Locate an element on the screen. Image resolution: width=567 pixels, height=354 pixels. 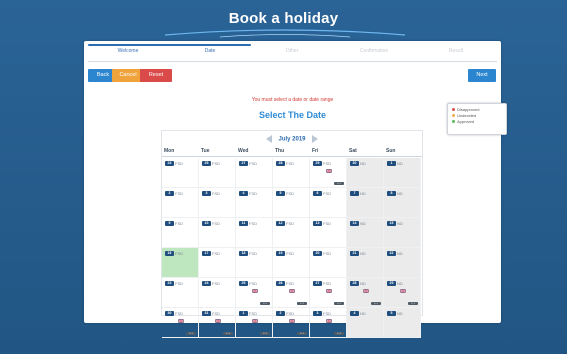
weekday-thu: Thu is located at coordinates (280, 151).